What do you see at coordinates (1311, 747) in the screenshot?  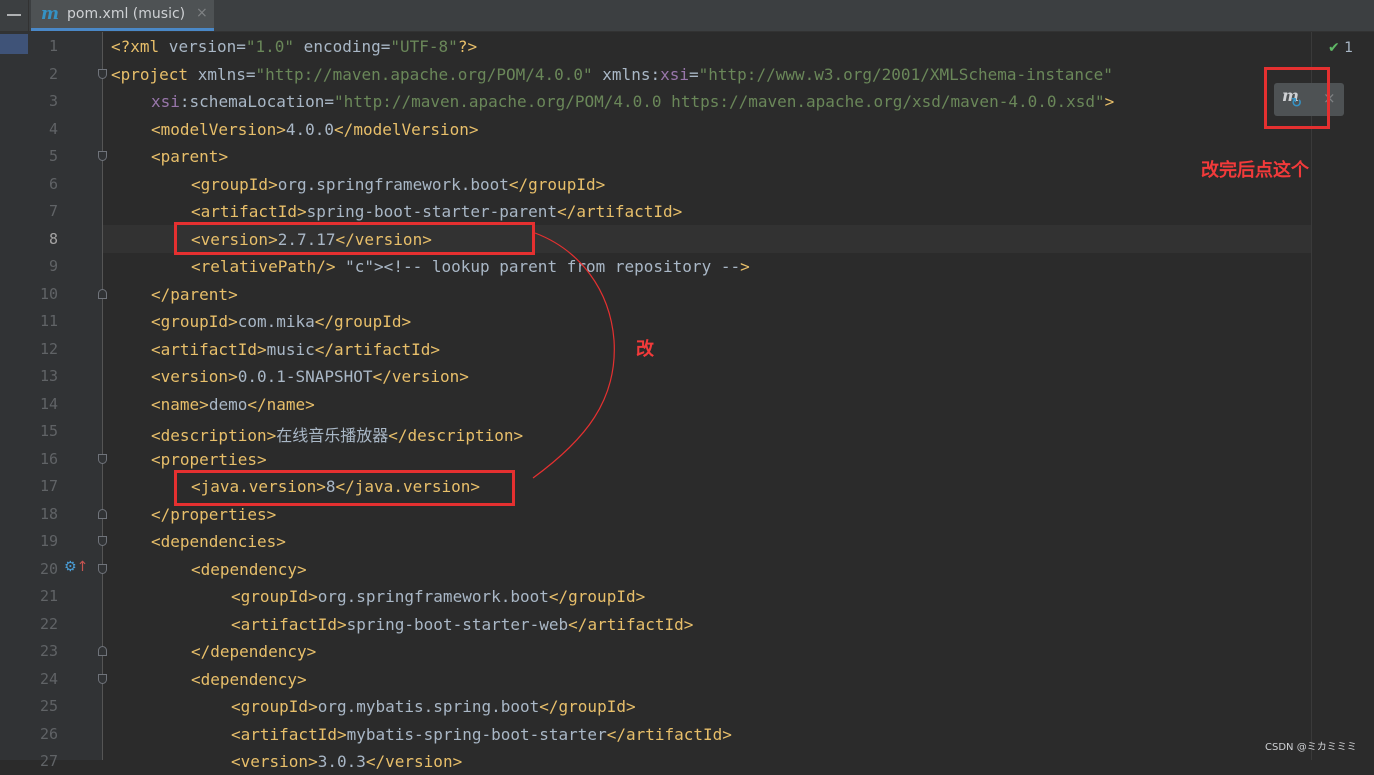 I see `watermark: CSDN @ミカミミミ` at bounding box center [1311, 747].